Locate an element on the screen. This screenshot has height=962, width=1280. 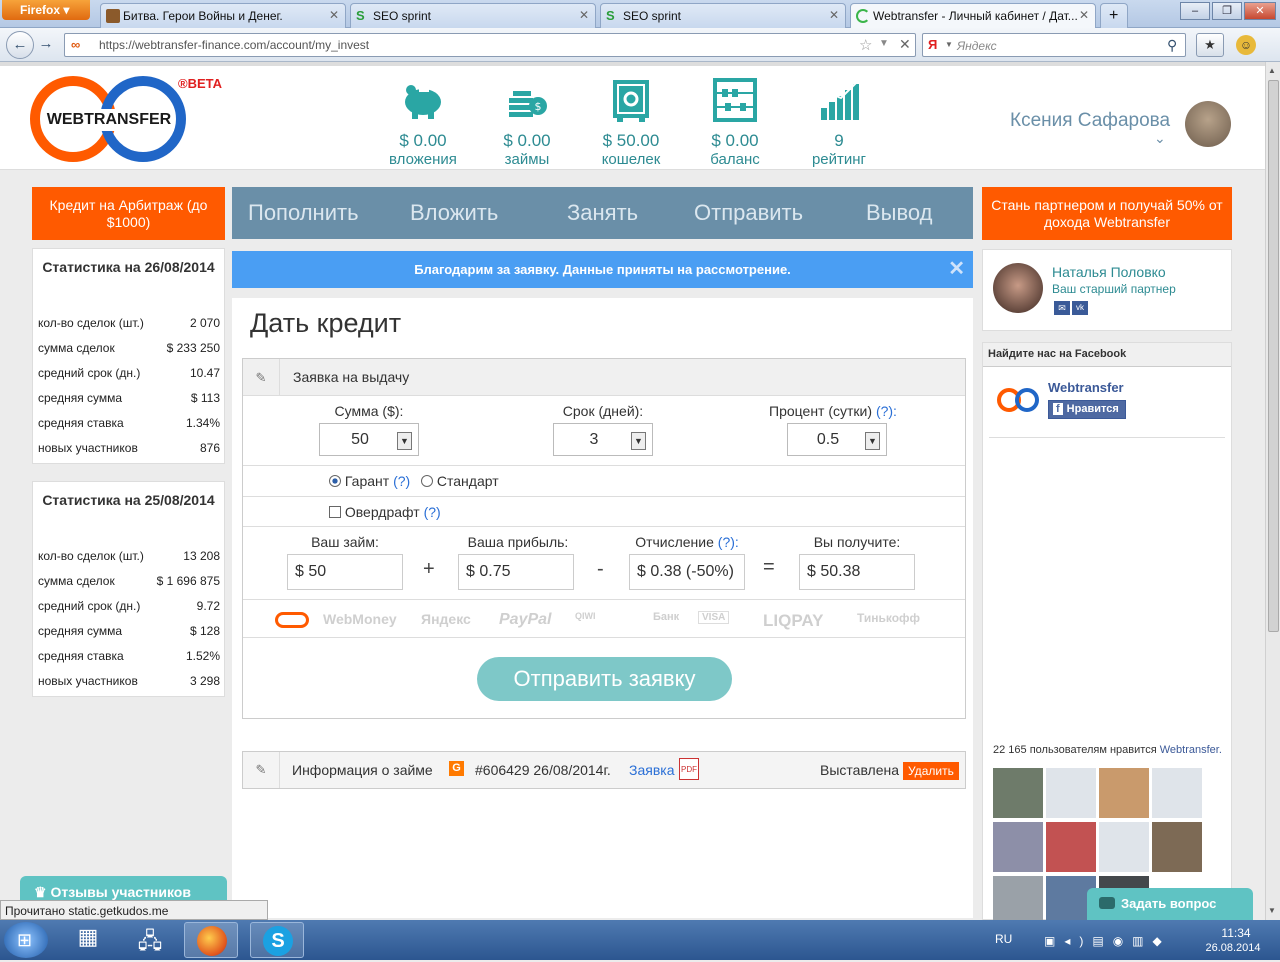
menu-borrow: Занять is located at coordinates (602, 213).